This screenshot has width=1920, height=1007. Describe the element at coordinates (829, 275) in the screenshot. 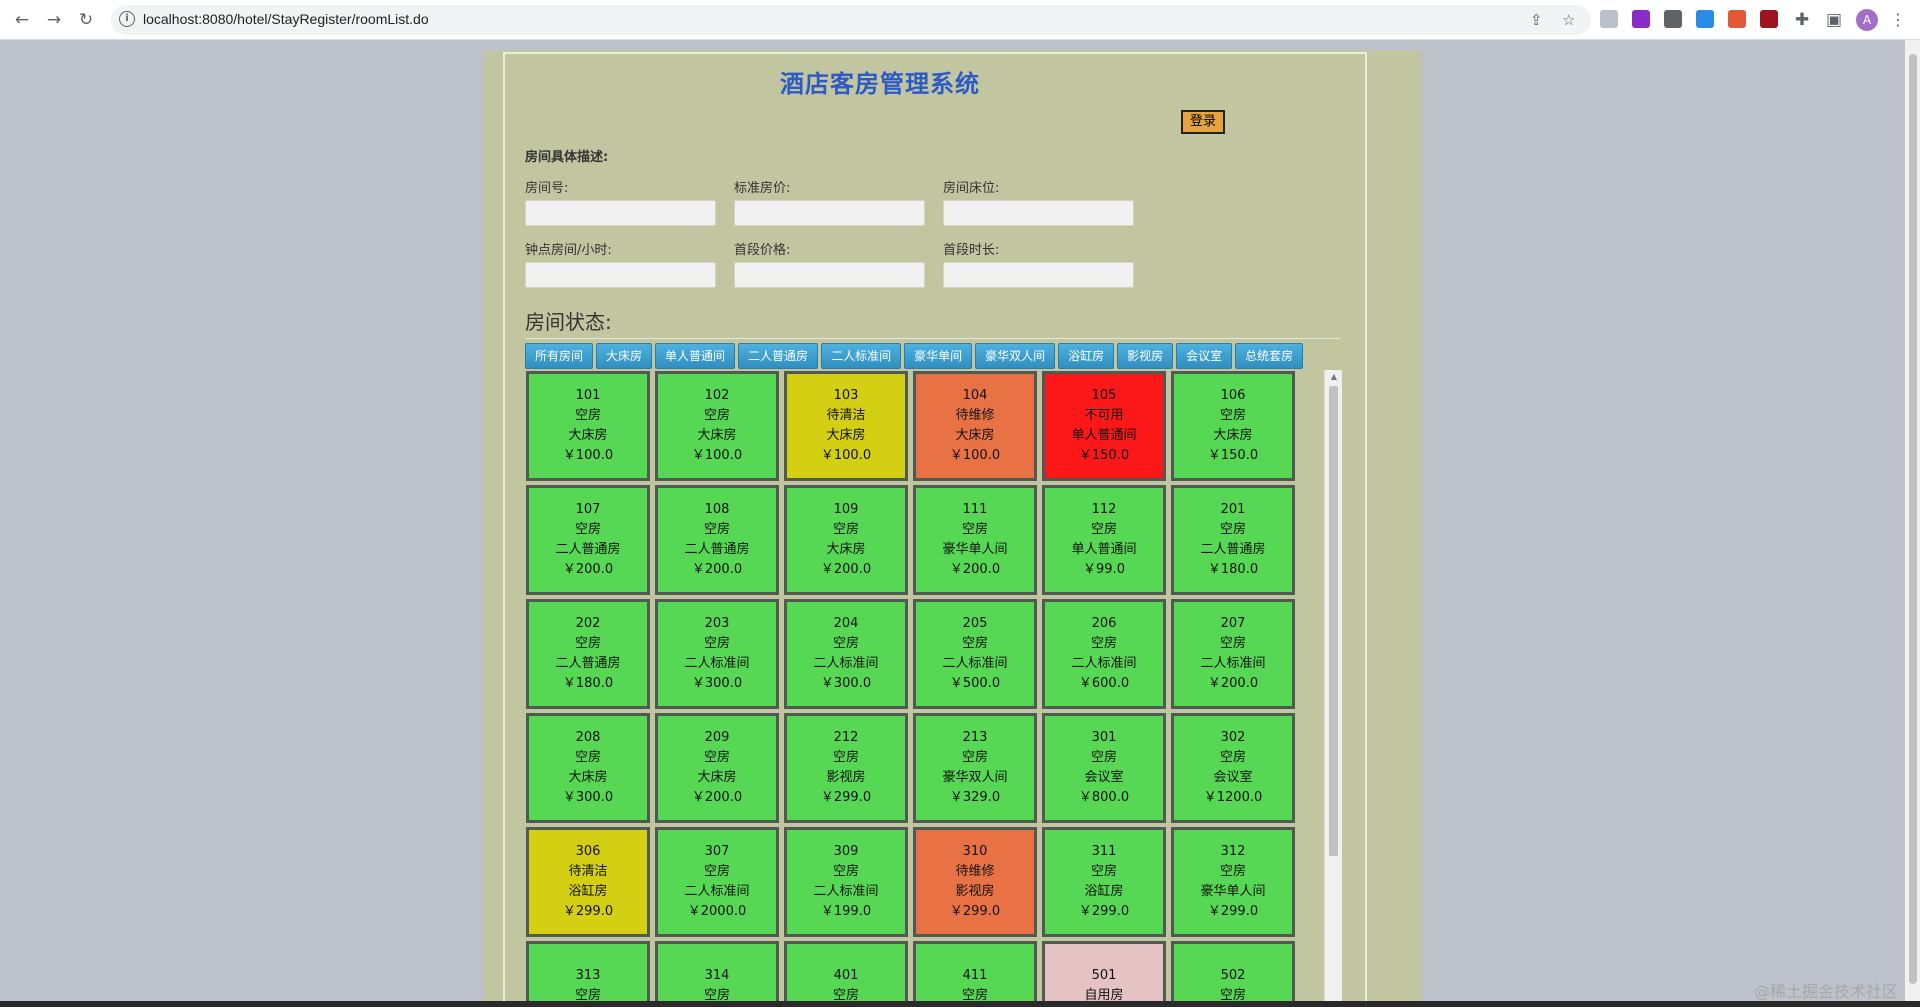

I see `first-segment-price-input` at that location.